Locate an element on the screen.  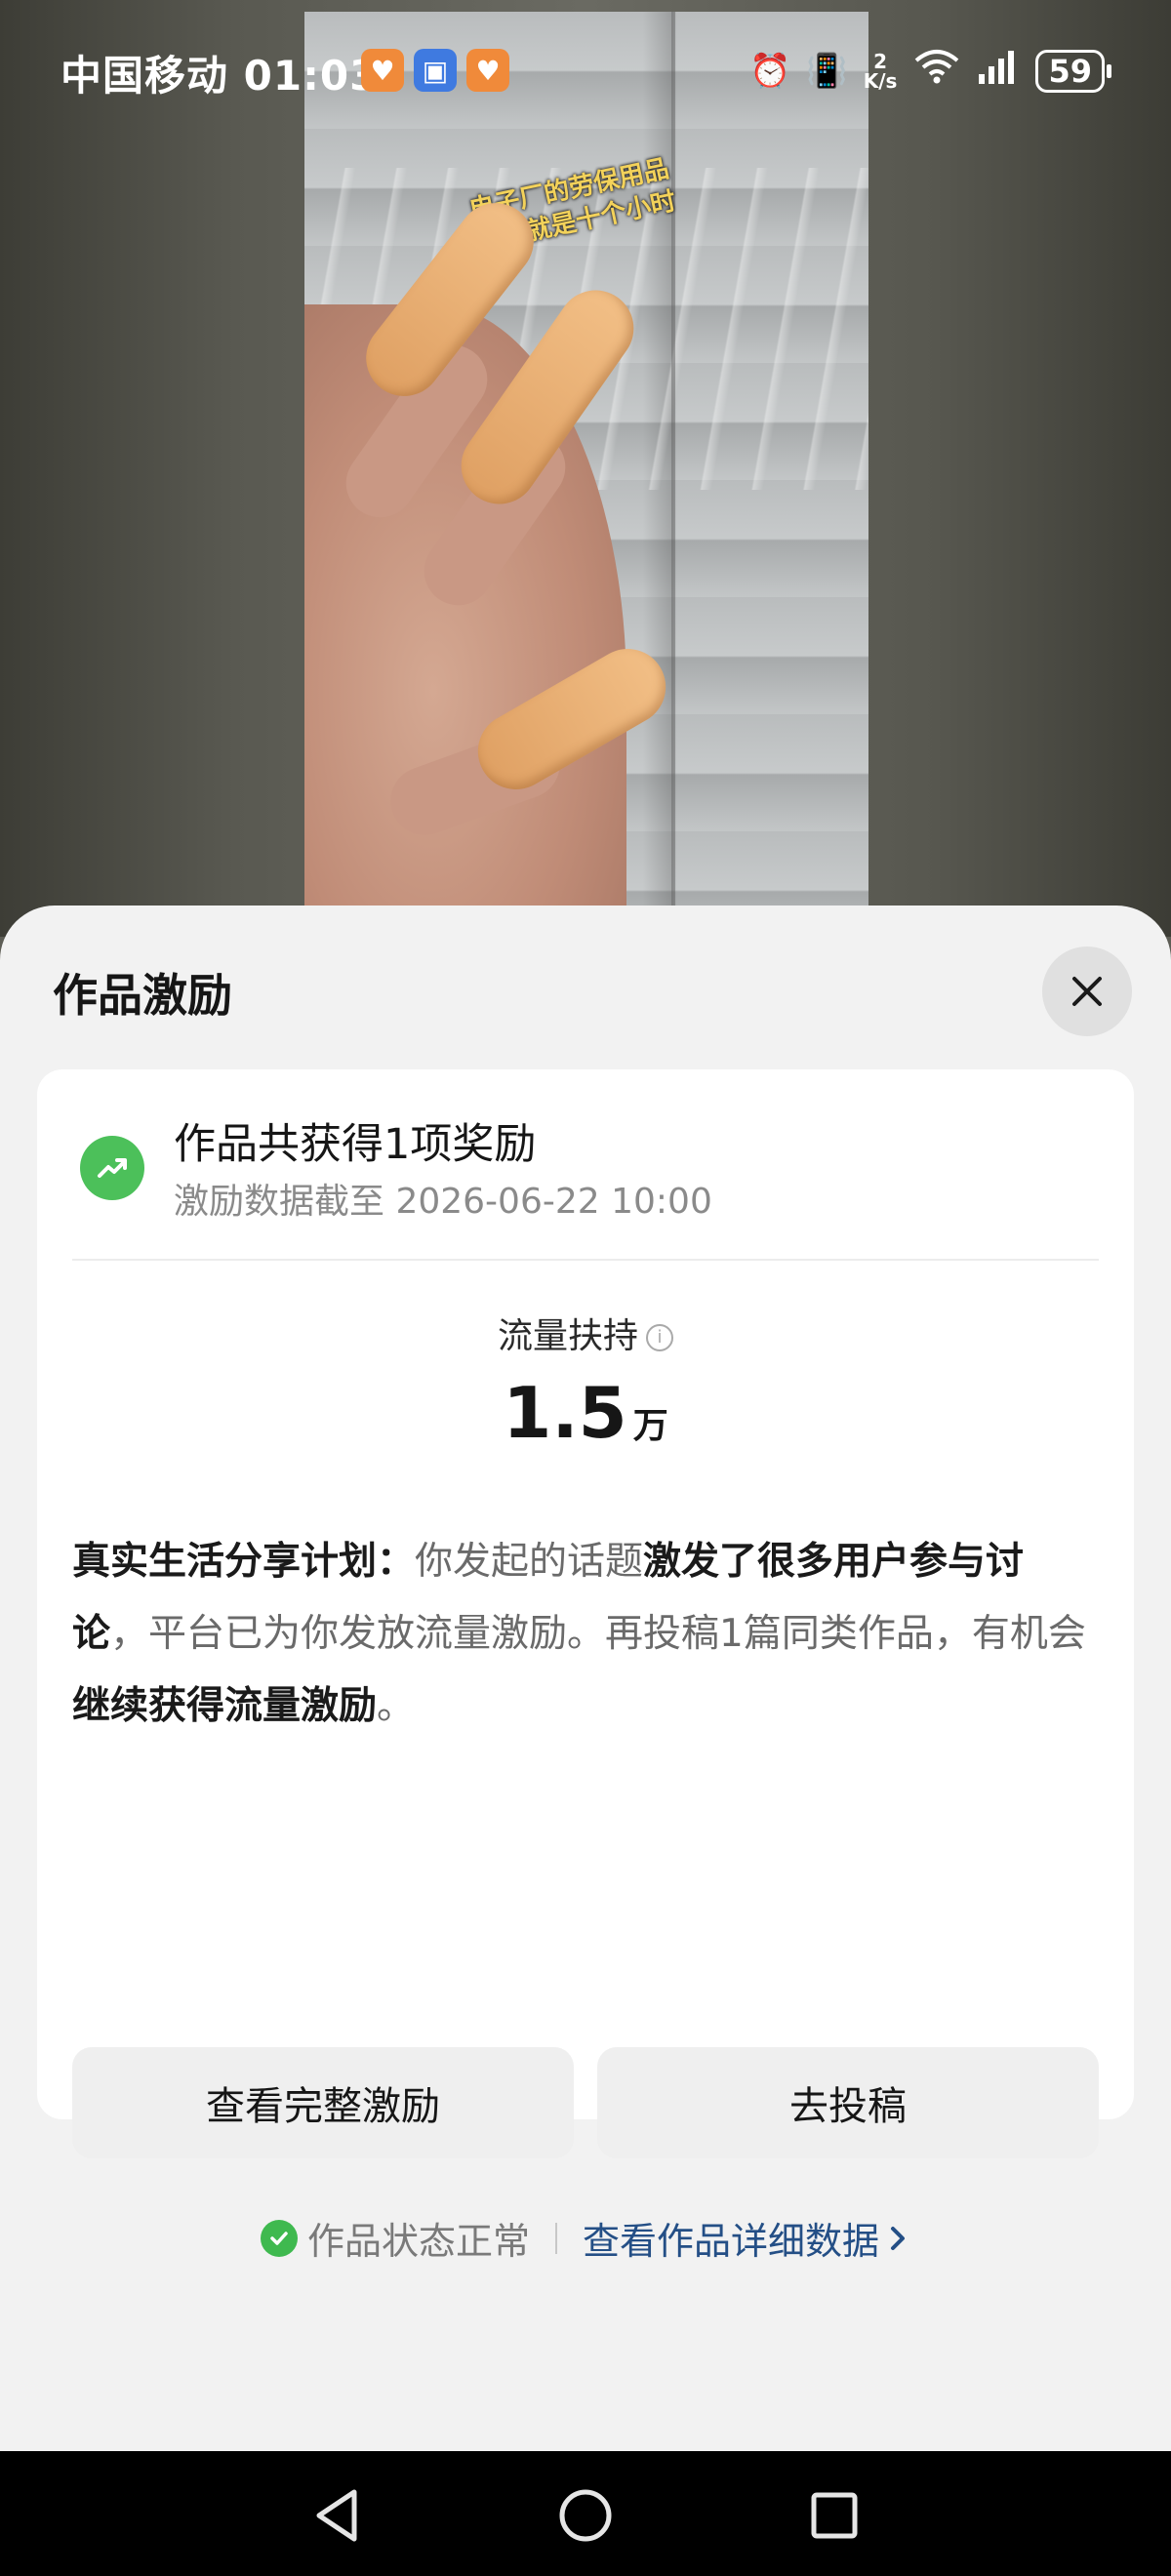
status-ok-text: 作品状态正常 is located at coordinates (418, 2241).